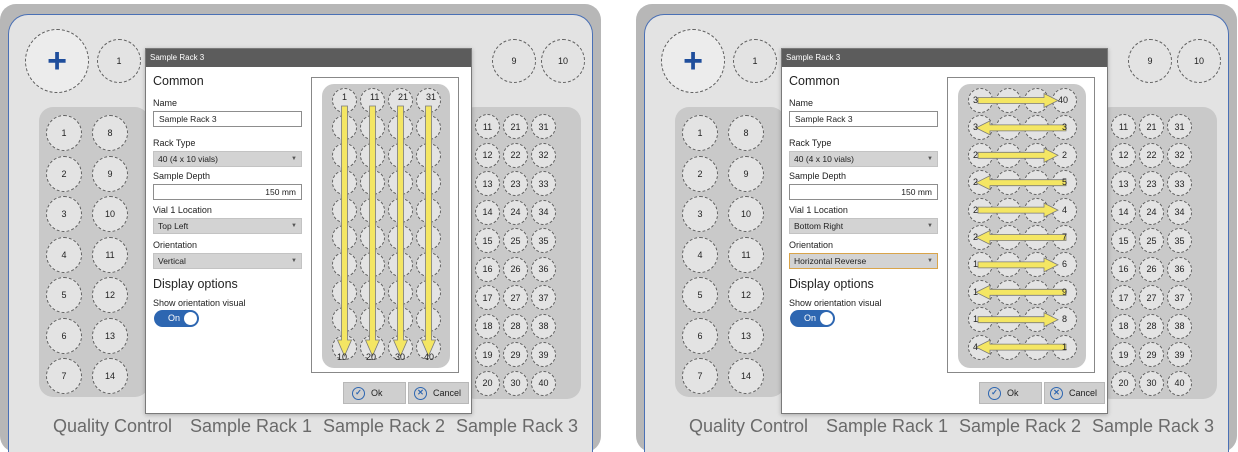 The height and width of the screenshot is (452, 1238). What do you see at coordinates (227, 261) in the screenshot?
I see `orientation-select: Vertical ▼` at bounding box center [227, 261].